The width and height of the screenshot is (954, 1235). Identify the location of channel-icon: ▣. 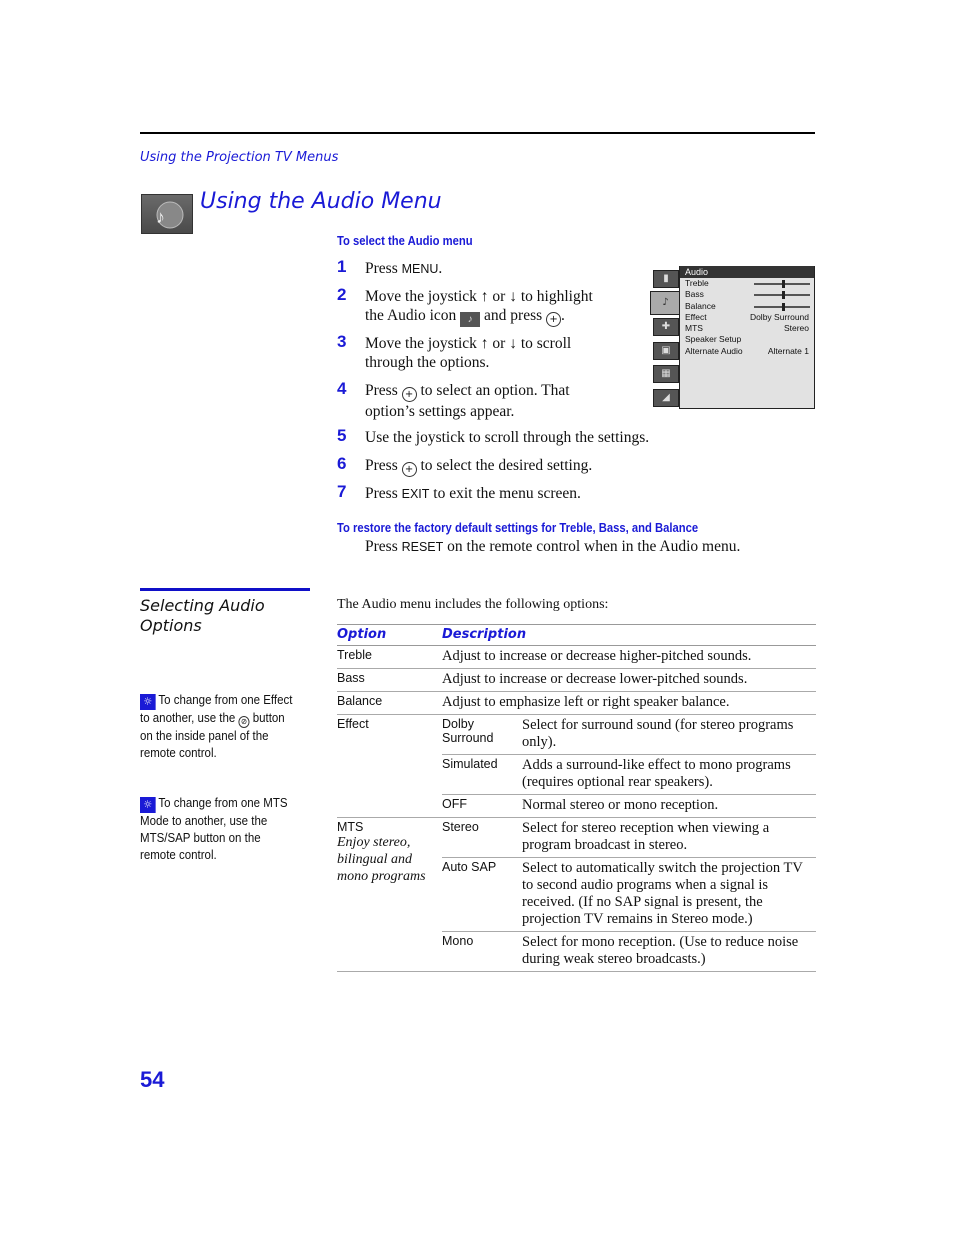
(666, 351).